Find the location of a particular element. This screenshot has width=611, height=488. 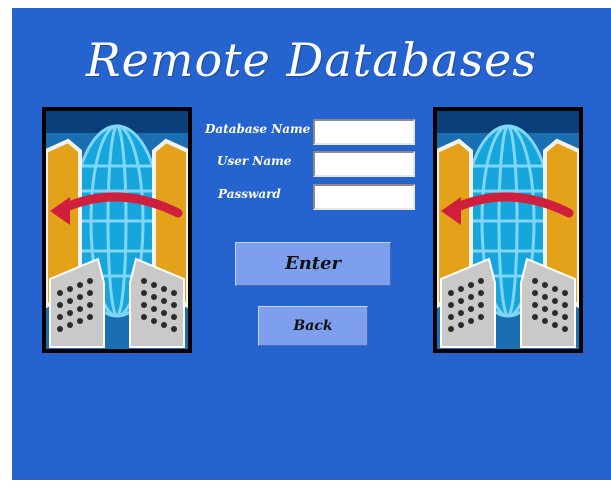

back-button: Back is located at coordinates (313, 326).